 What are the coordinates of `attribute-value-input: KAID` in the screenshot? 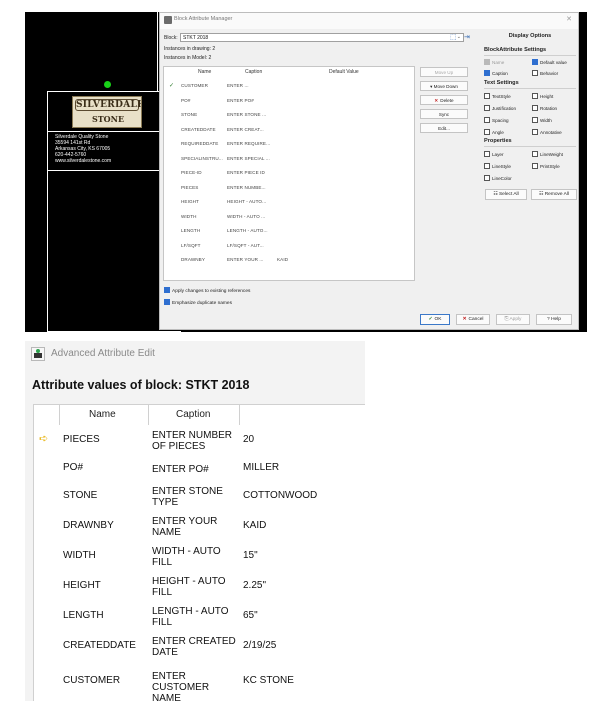 It's located at (254, 525).